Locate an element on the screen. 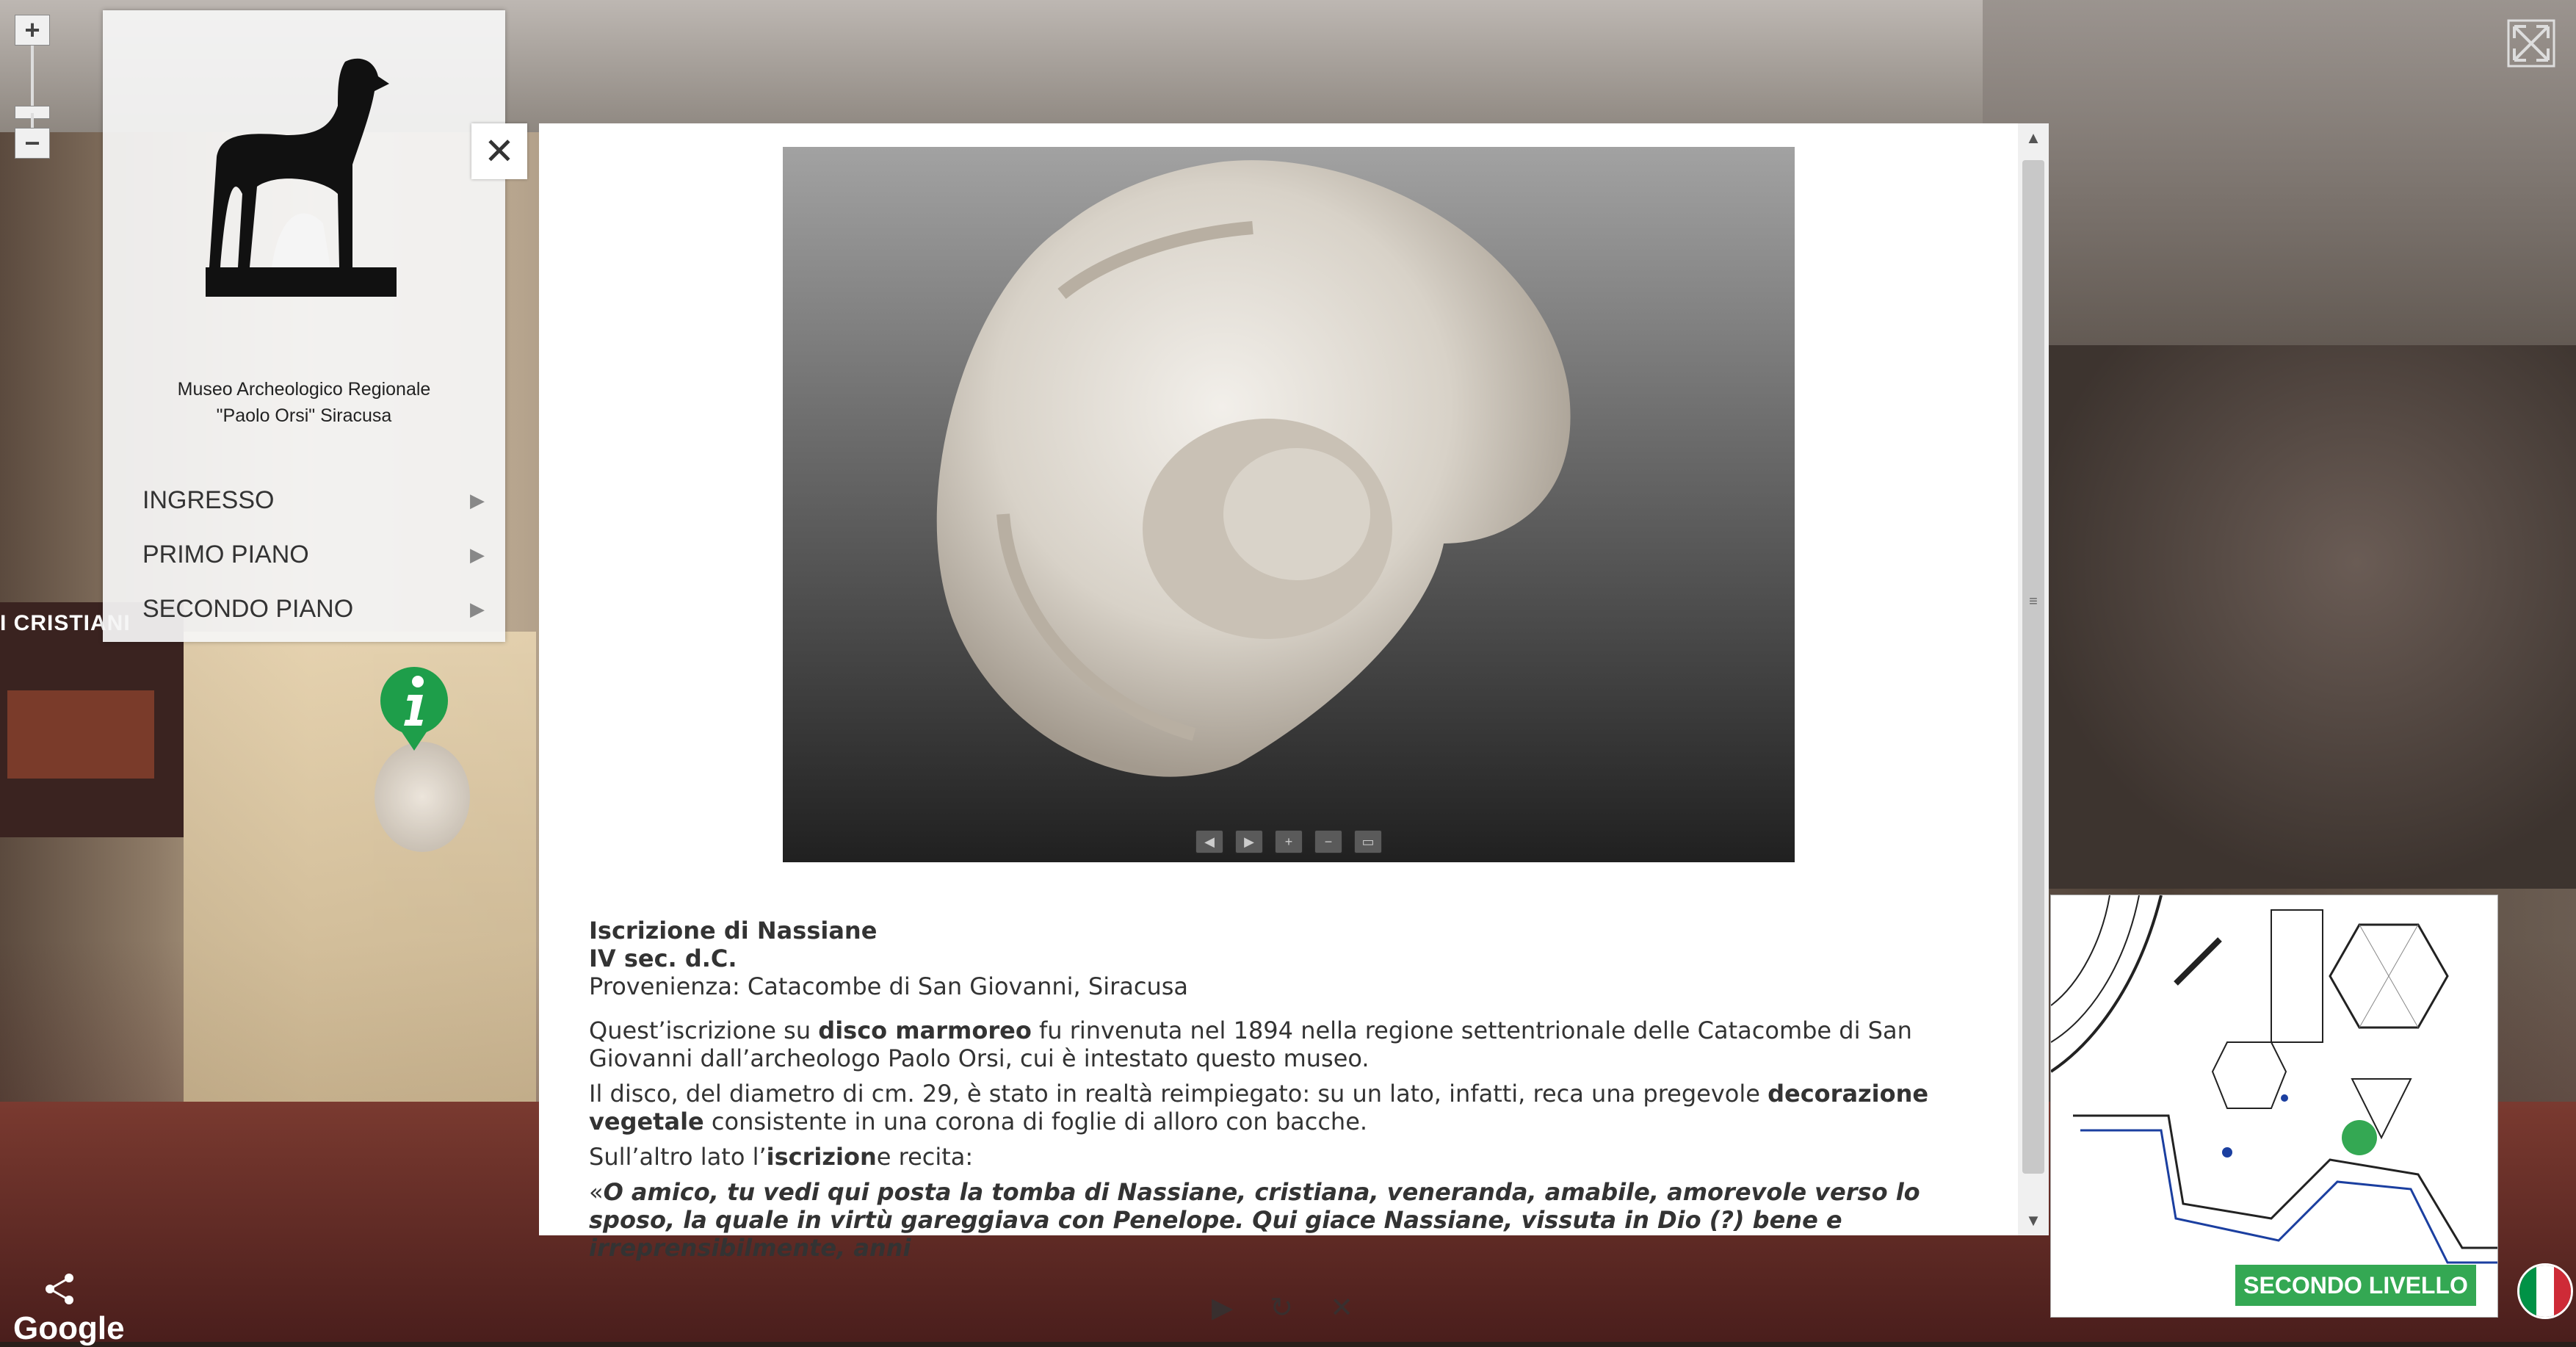 This screenshot has width=2576, height=1347. modal-scrollbar: ▲ ≡ ▼ is located at coordinates (2033, 679).